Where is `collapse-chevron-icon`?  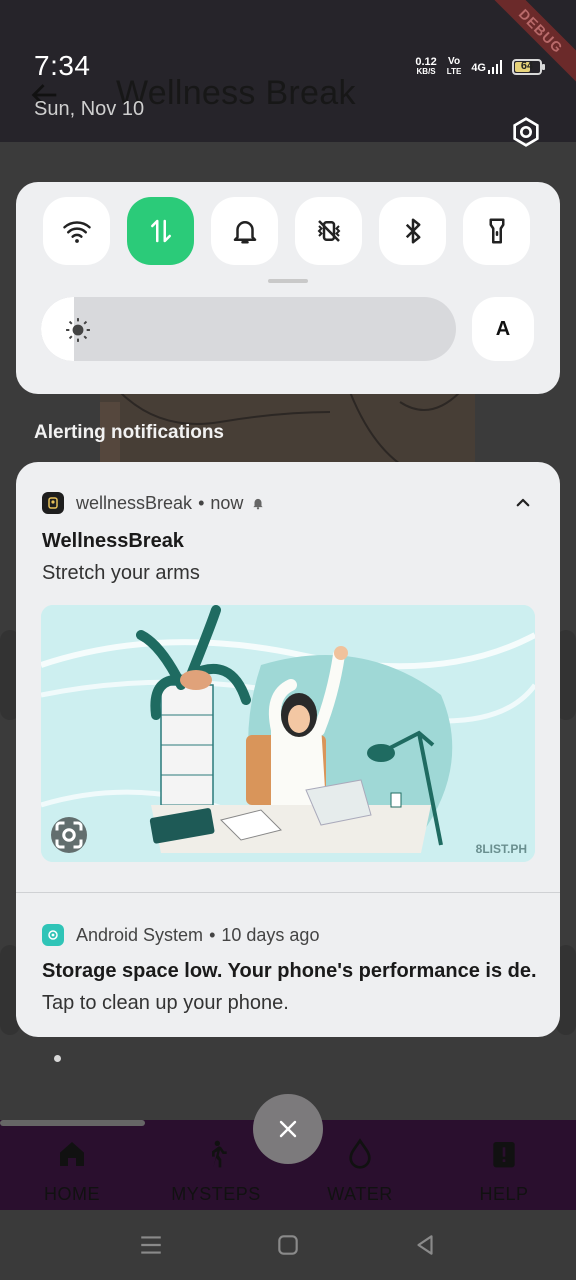 collapse-chevron-icon is located at coordinates (523, 503).